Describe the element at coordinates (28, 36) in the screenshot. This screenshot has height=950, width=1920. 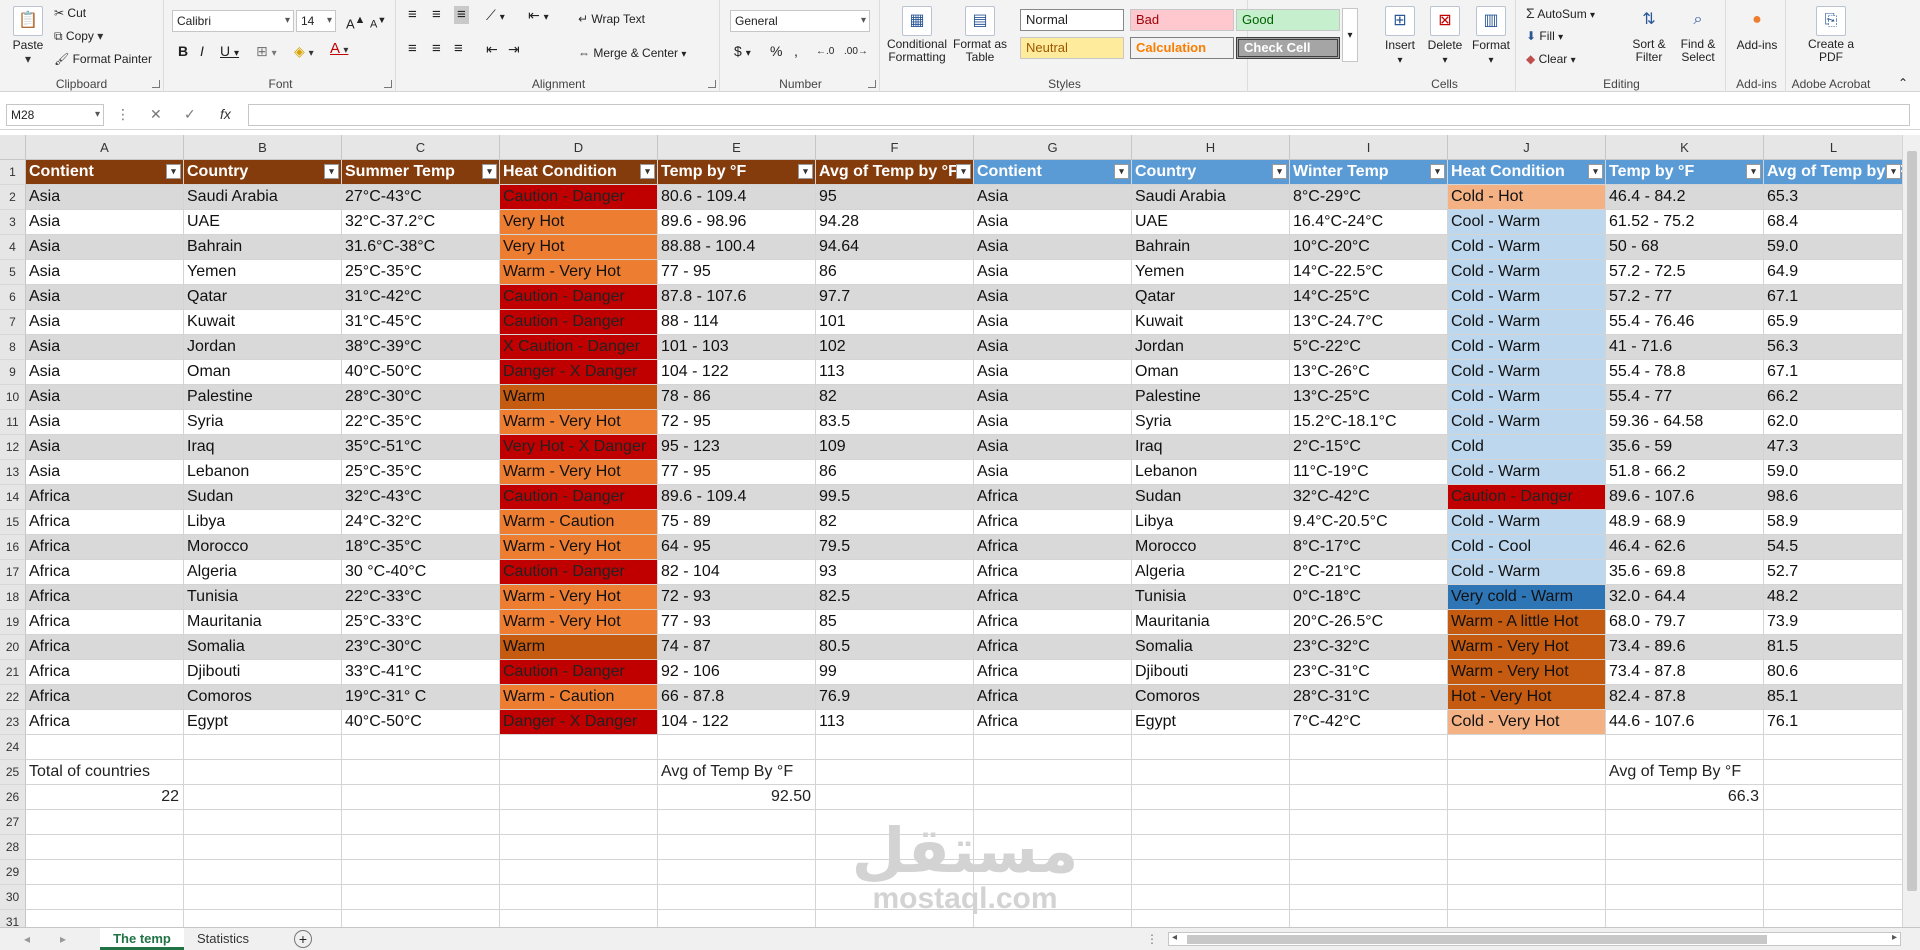
I see `paste-button: 📋 Paste ▾` at that location.